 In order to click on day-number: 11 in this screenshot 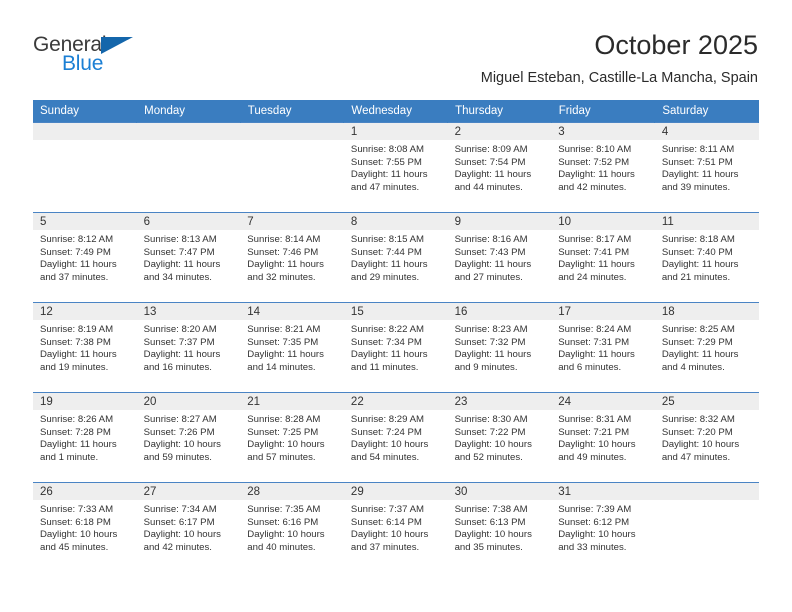, I will do `click(706, 221)`.